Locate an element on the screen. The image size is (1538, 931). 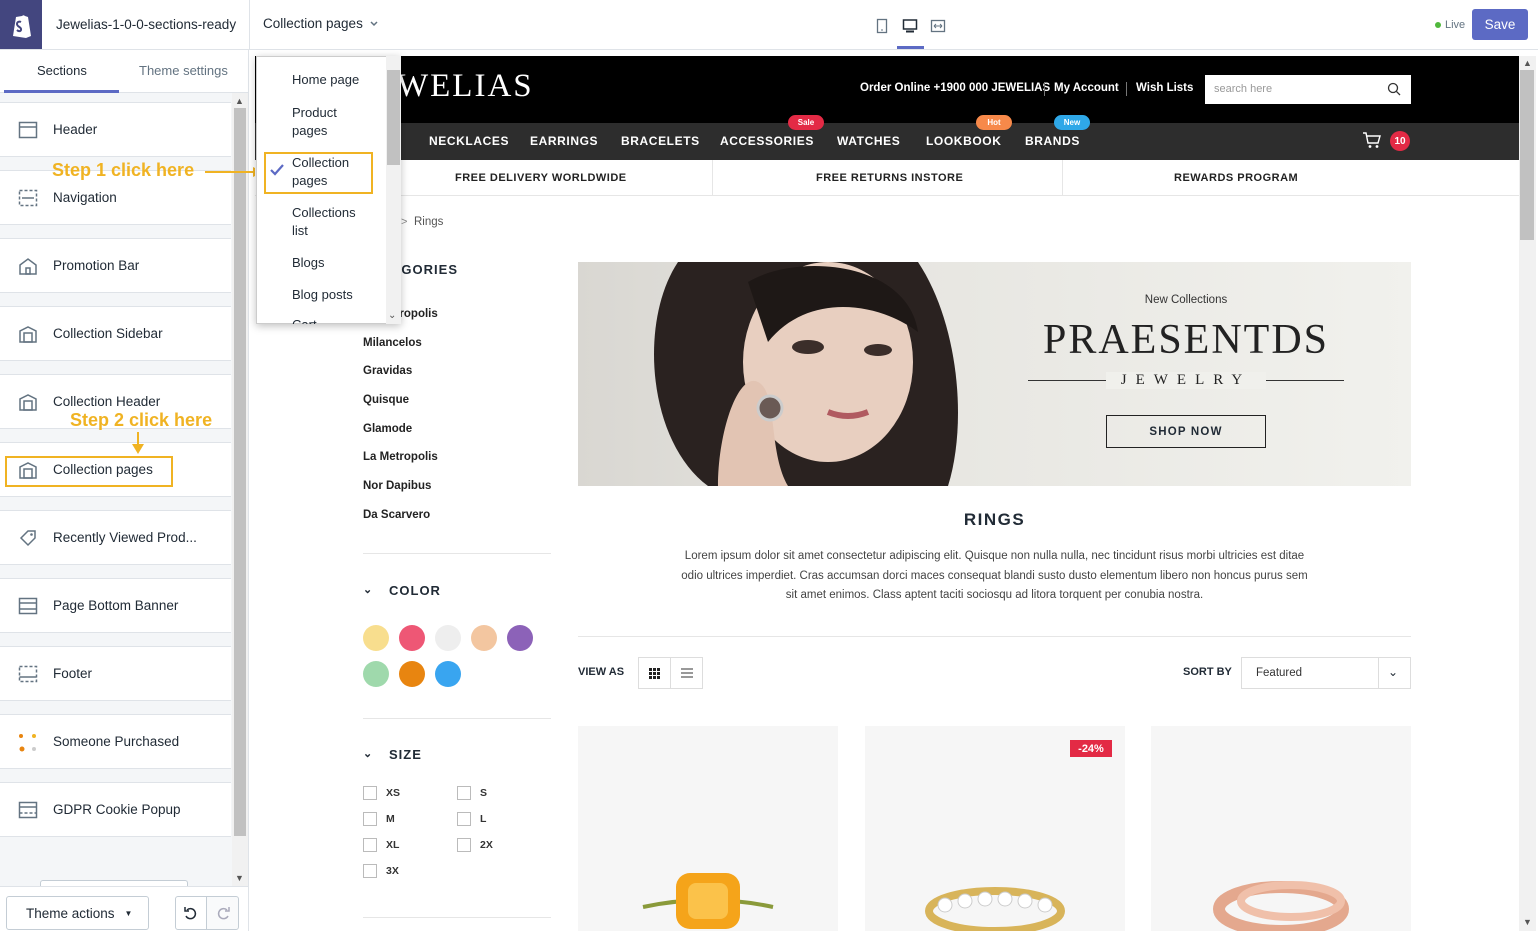
size-filter-title: SIZE is located at coordinates (405, 754).